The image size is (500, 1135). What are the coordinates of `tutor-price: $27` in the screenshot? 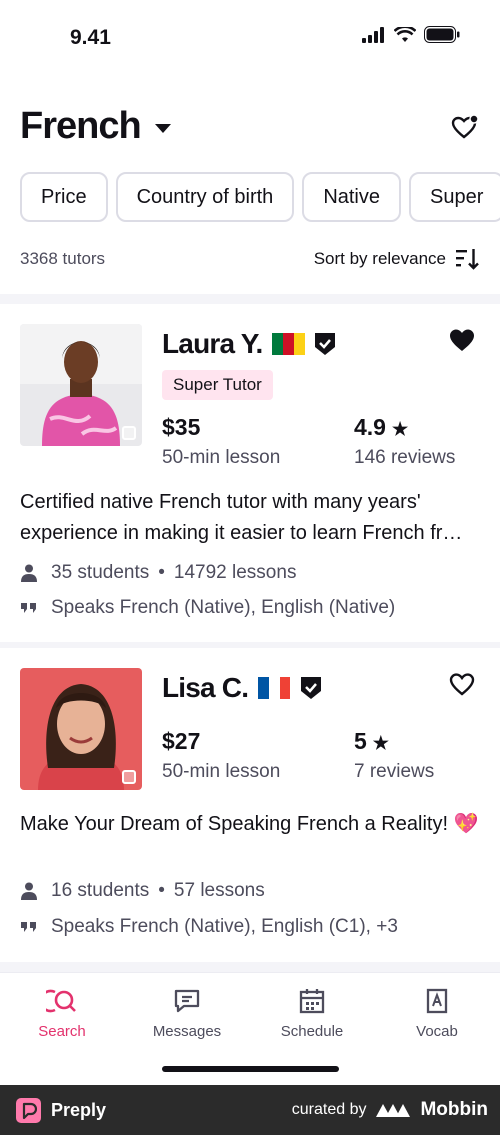 It's located at (181, 741).